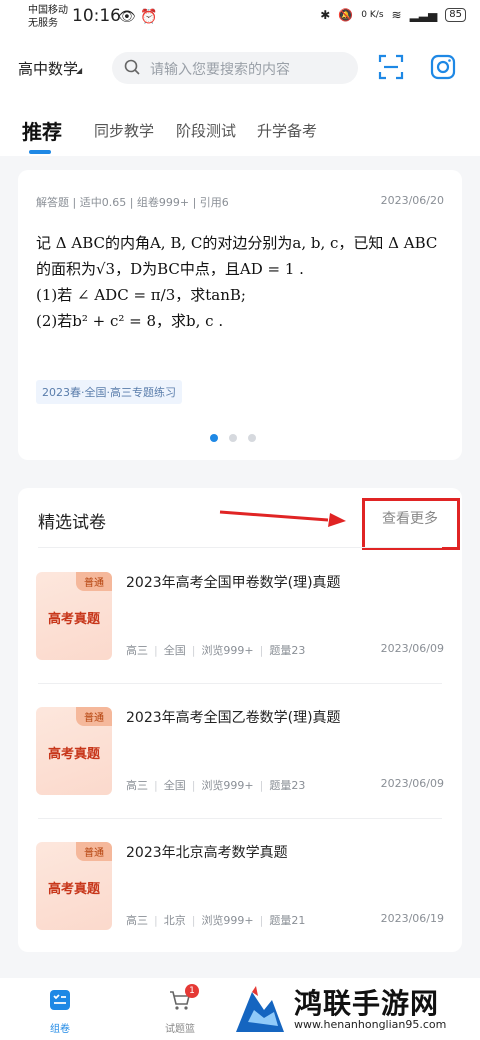 This screenshot has width=480, height=1040. Describe the element at coordinates (127, 17) in the screenshot. I see `eye-icon: 👁` at that location.